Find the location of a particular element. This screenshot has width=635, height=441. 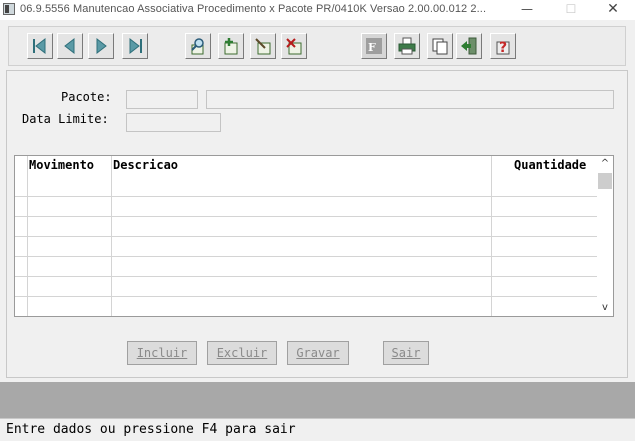

minimize-button: — is located at coordinates (527, 10).